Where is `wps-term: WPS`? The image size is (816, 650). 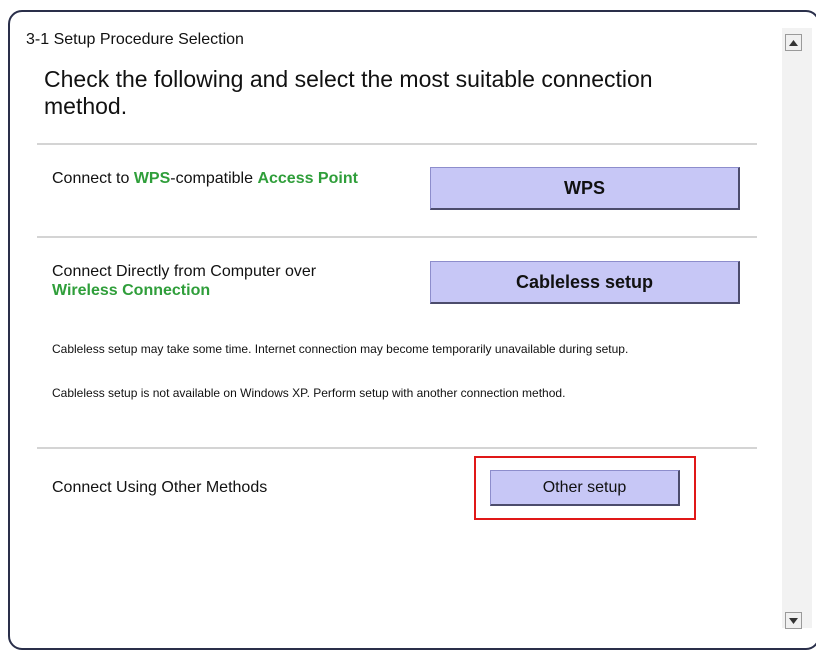 wps-term: WPS is located at coordinates (152, 178).